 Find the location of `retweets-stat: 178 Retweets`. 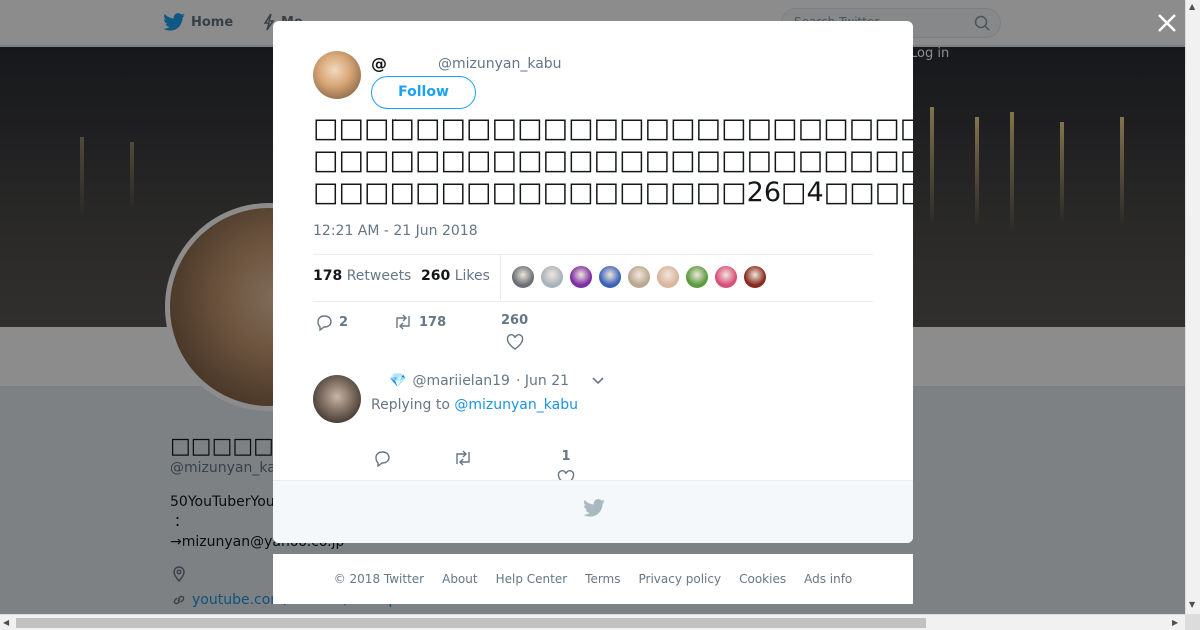

retweets-stat: 178 Retweets is located at coordinates (362, 276).